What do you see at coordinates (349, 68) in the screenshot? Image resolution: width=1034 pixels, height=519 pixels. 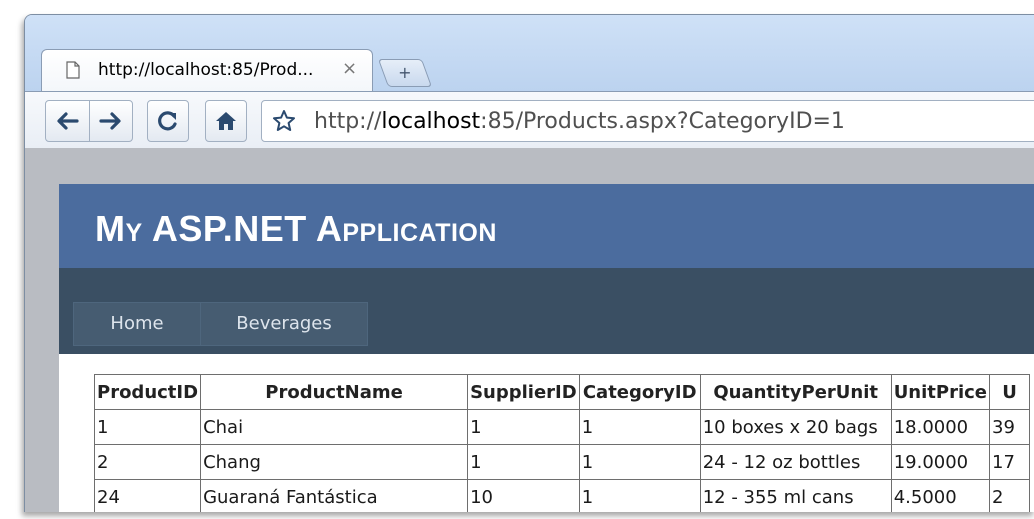 I see `tab-close-button: ×` at bounding box center [349, 68].